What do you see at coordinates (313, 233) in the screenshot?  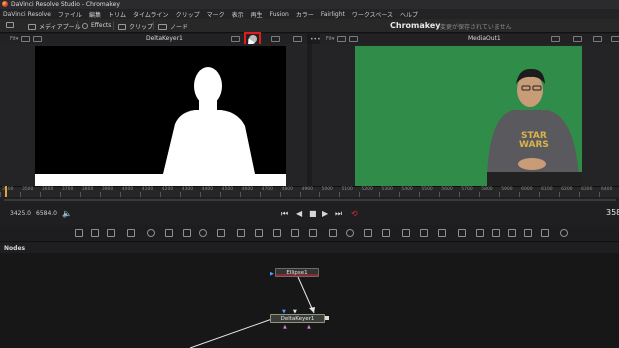 I see `keyer-tool-icon` at bounding box center [313, 233].